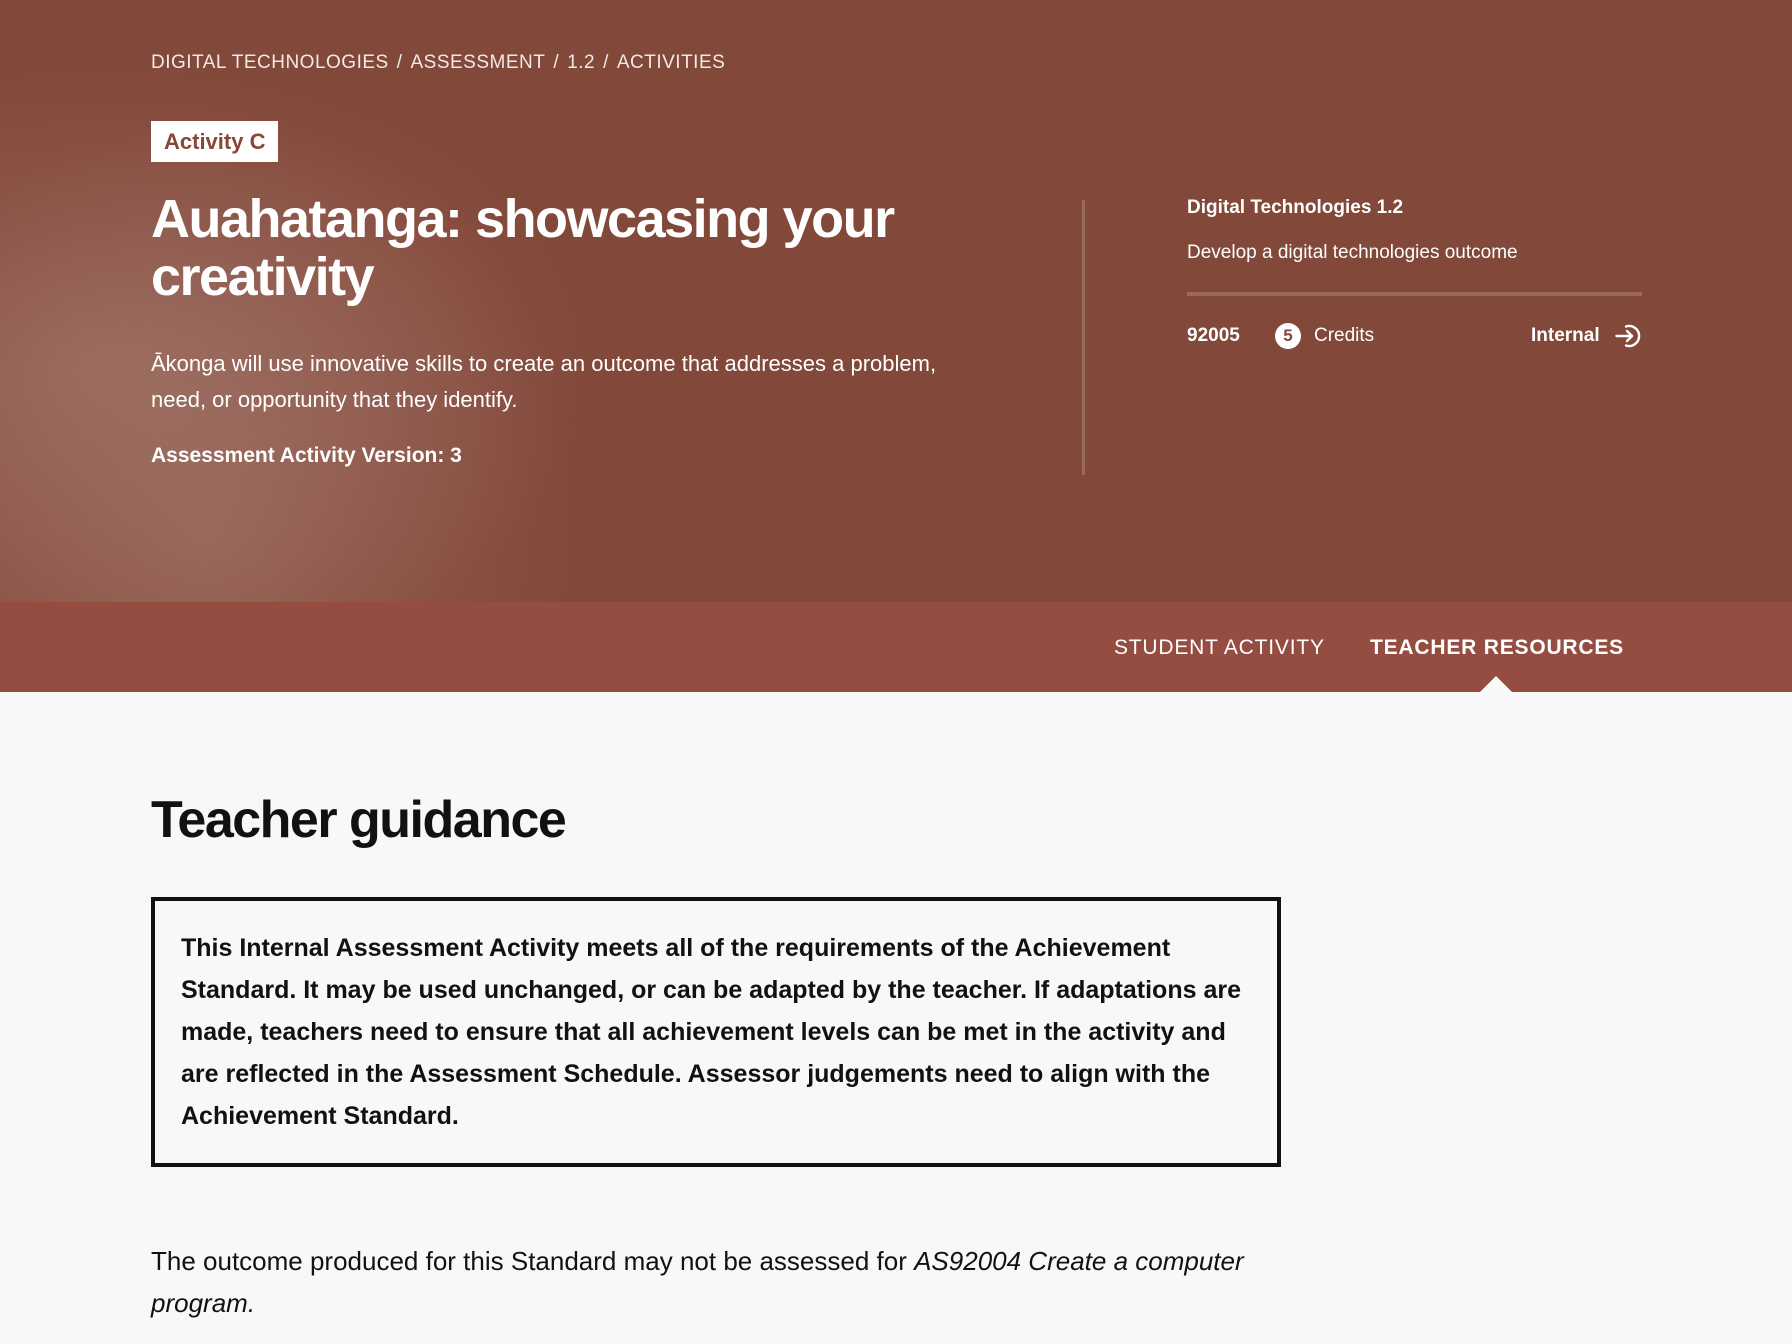 This screenshot has height=1344, width=1792. What do you see at coordinates (581, 62) in the screenshot?
I see `breadcrumb-level: 1.2` at bounding box center [581, 62].